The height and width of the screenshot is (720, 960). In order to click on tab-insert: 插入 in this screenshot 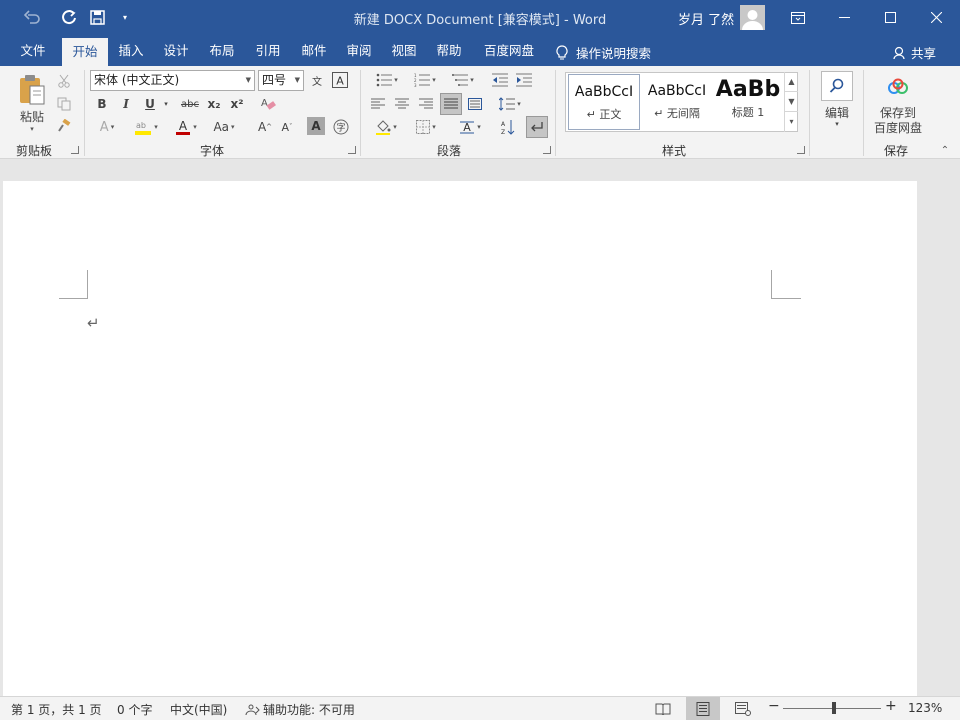, I will do `click(131, 51)`.